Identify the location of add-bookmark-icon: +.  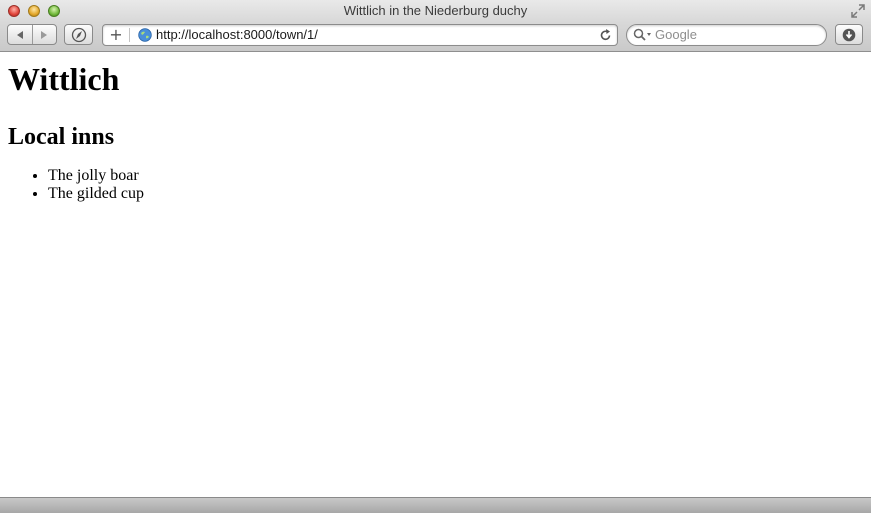
(116, 35).